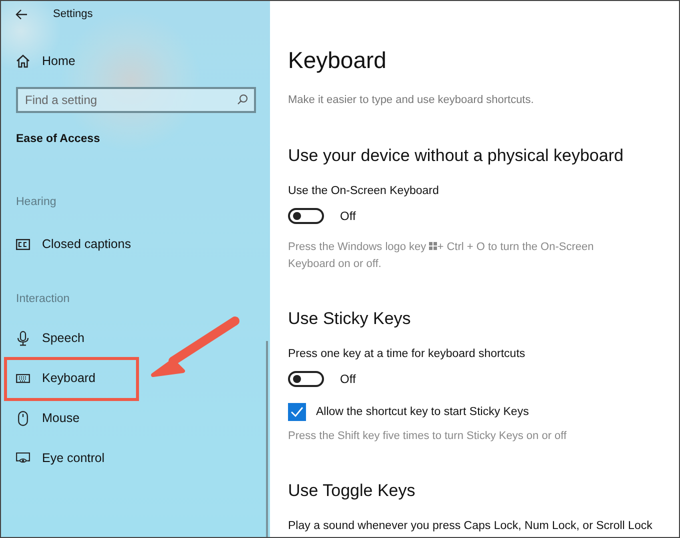 This screenshot has height=538, width=680. I want to click on section-heading: Use Sticky Keys, so click(350, 319).